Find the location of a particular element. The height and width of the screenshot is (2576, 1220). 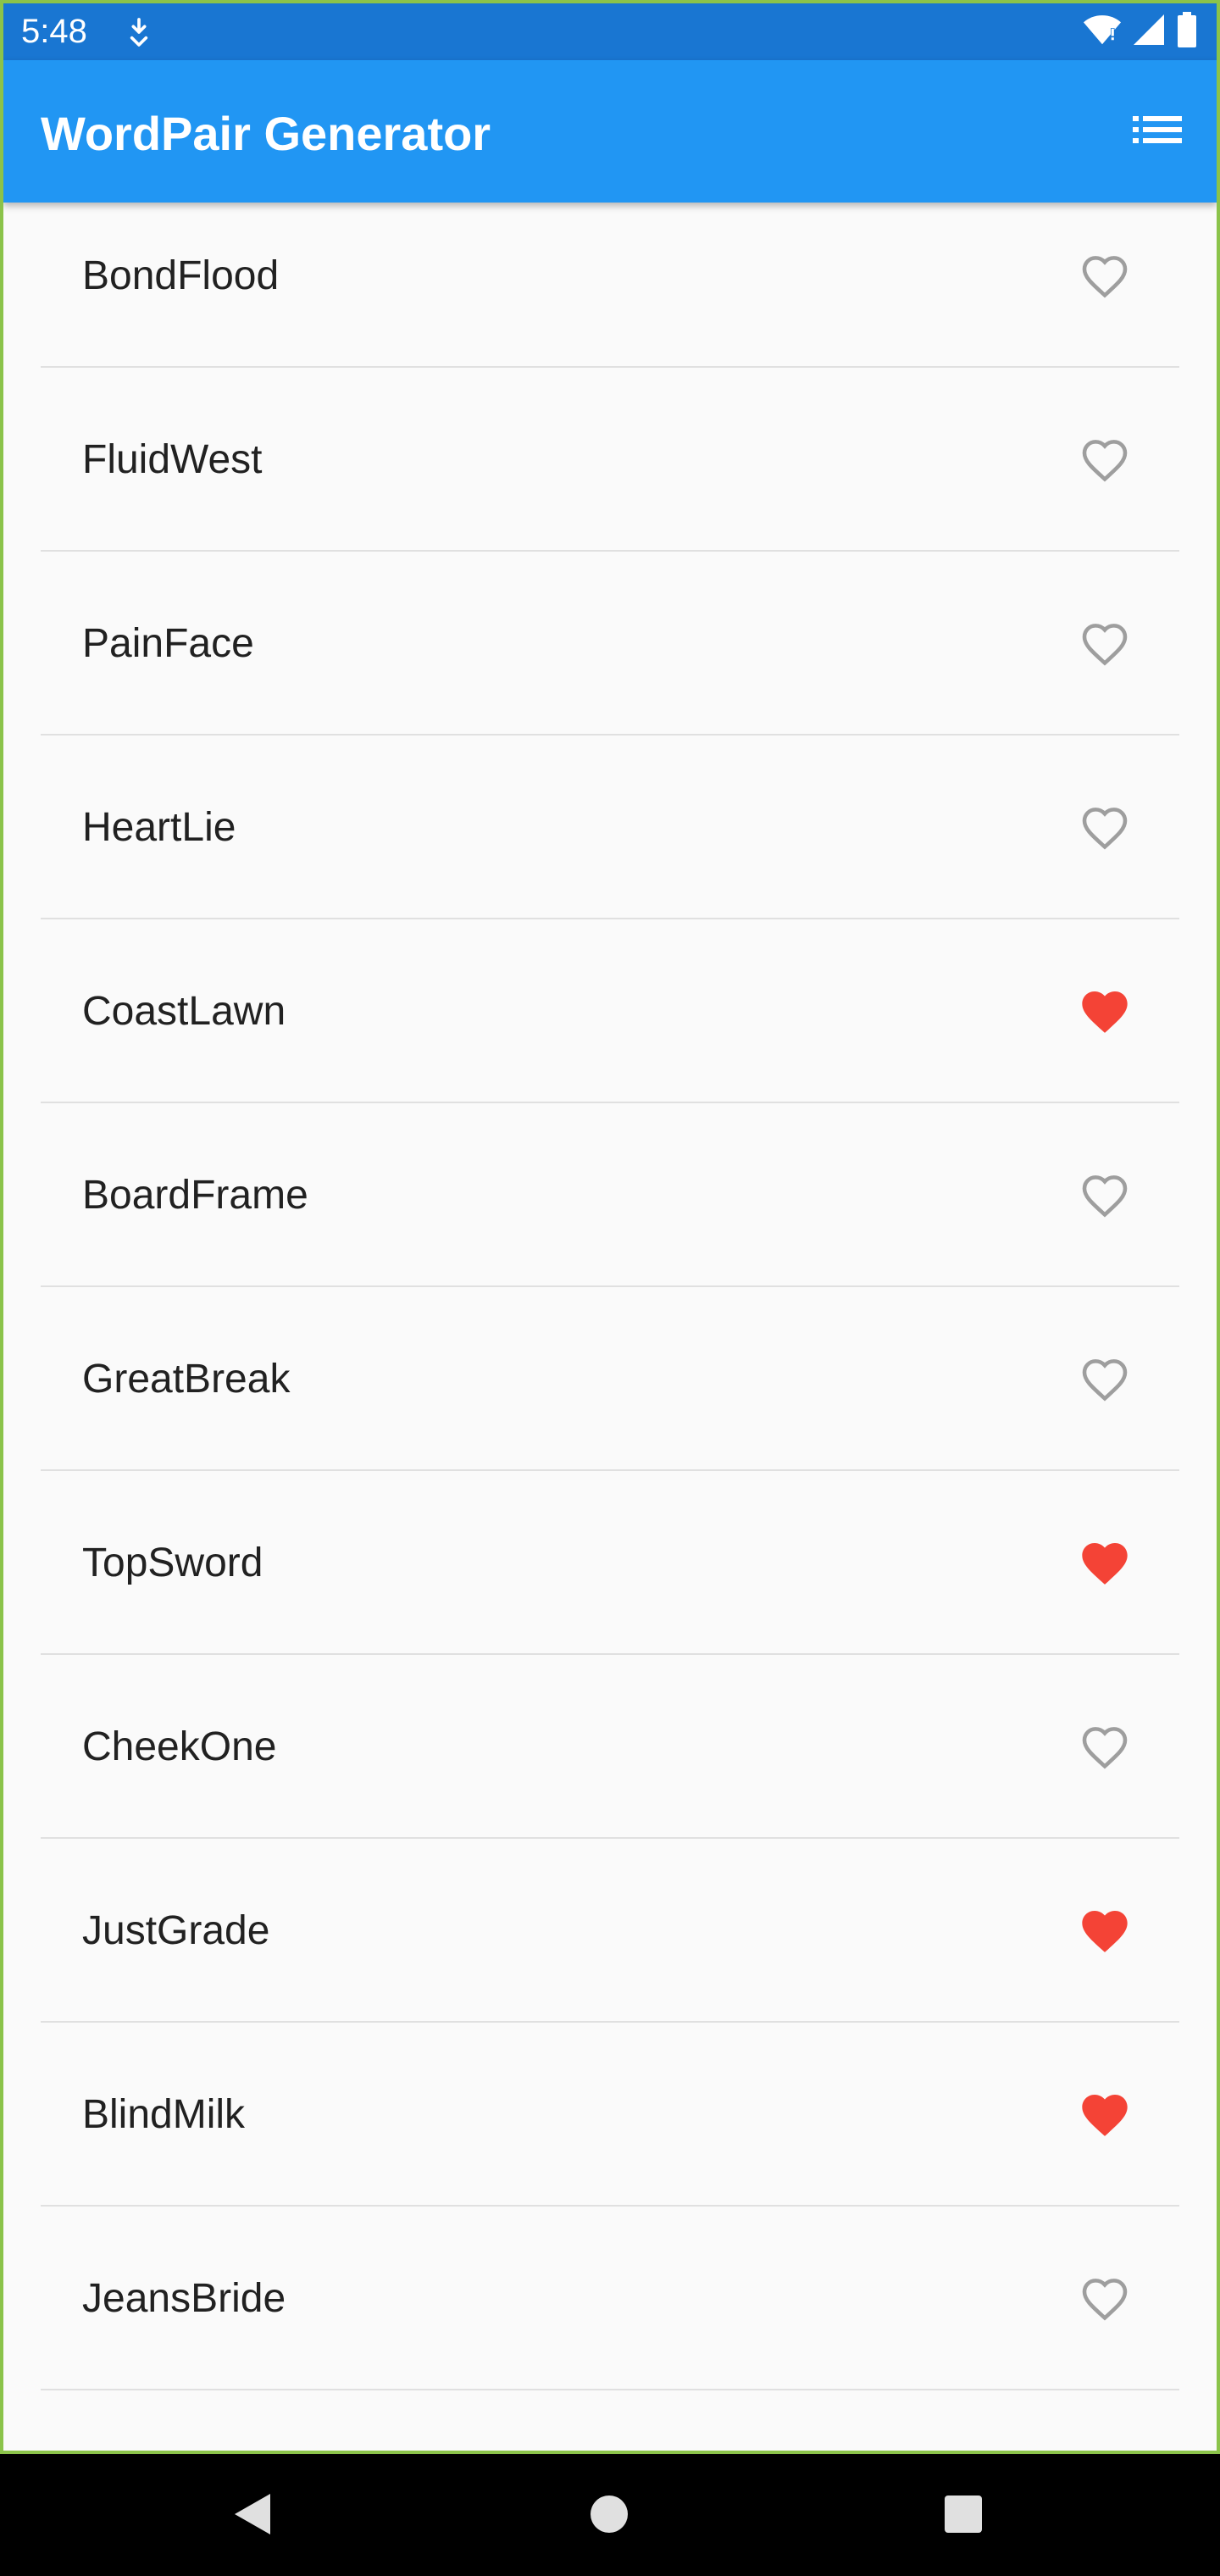

word-pair-text: JustGrade is located at coordinates (176, 1930).